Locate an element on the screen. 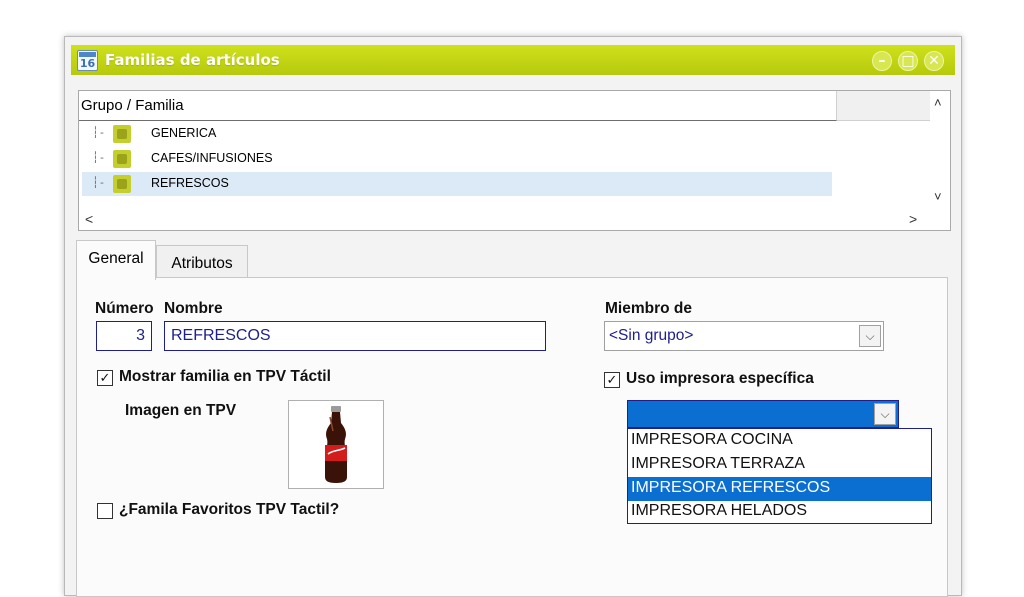 The height and width of the screenshot is (597, 1024). scroll-up-icon: ˄ is located at coordinates (938, 102).